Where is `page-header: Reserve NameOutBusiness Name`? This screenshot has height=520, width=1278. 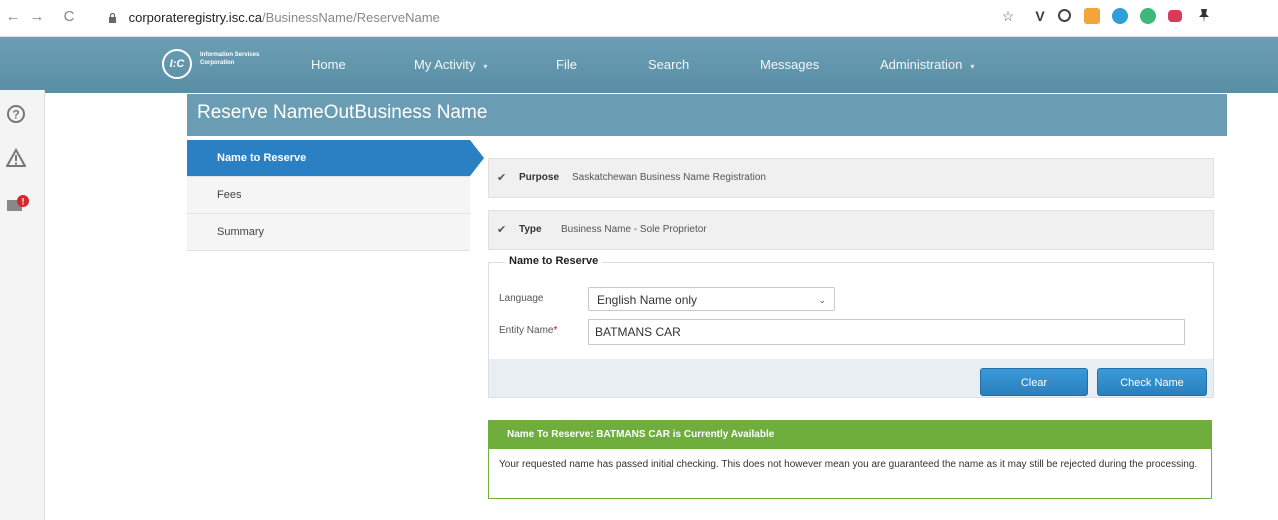
page-header: Reserve NameOutBusiness Name is located at coordinates (707, 115).